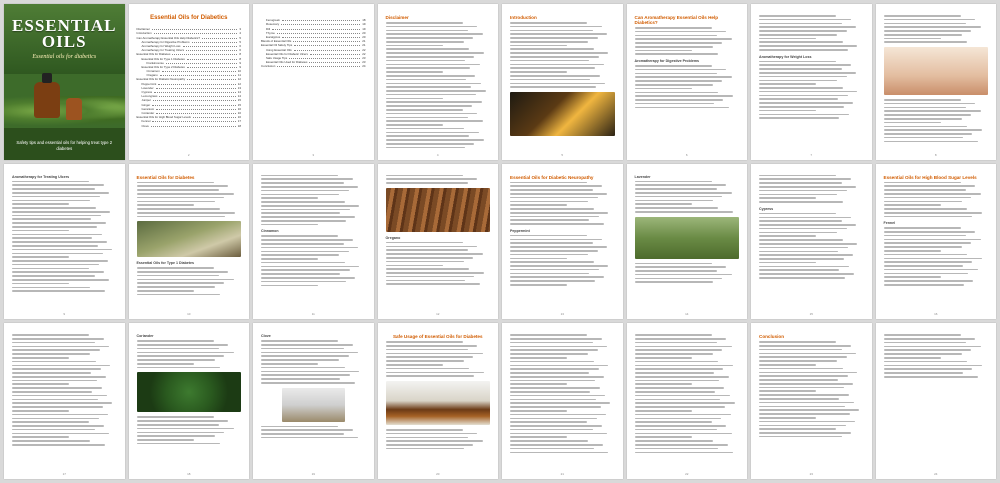  Describe the element at coordinates (64, 241) in the screenshot. I see `page-thumbnail-9: Aromatherapy for Treating Ulcers 9` at that location.